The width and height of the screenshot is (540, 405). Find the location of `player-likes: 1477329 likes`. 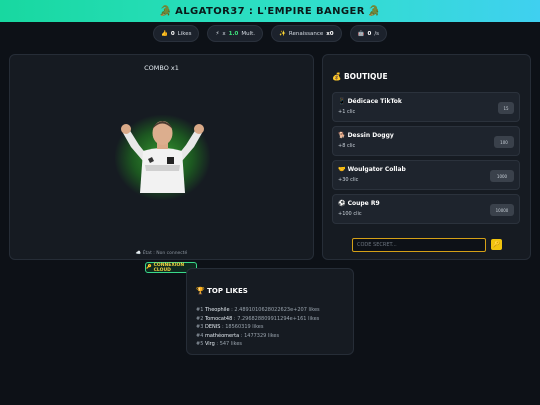

player-likes: 1477329 likes is located at coordinates (262, 335).